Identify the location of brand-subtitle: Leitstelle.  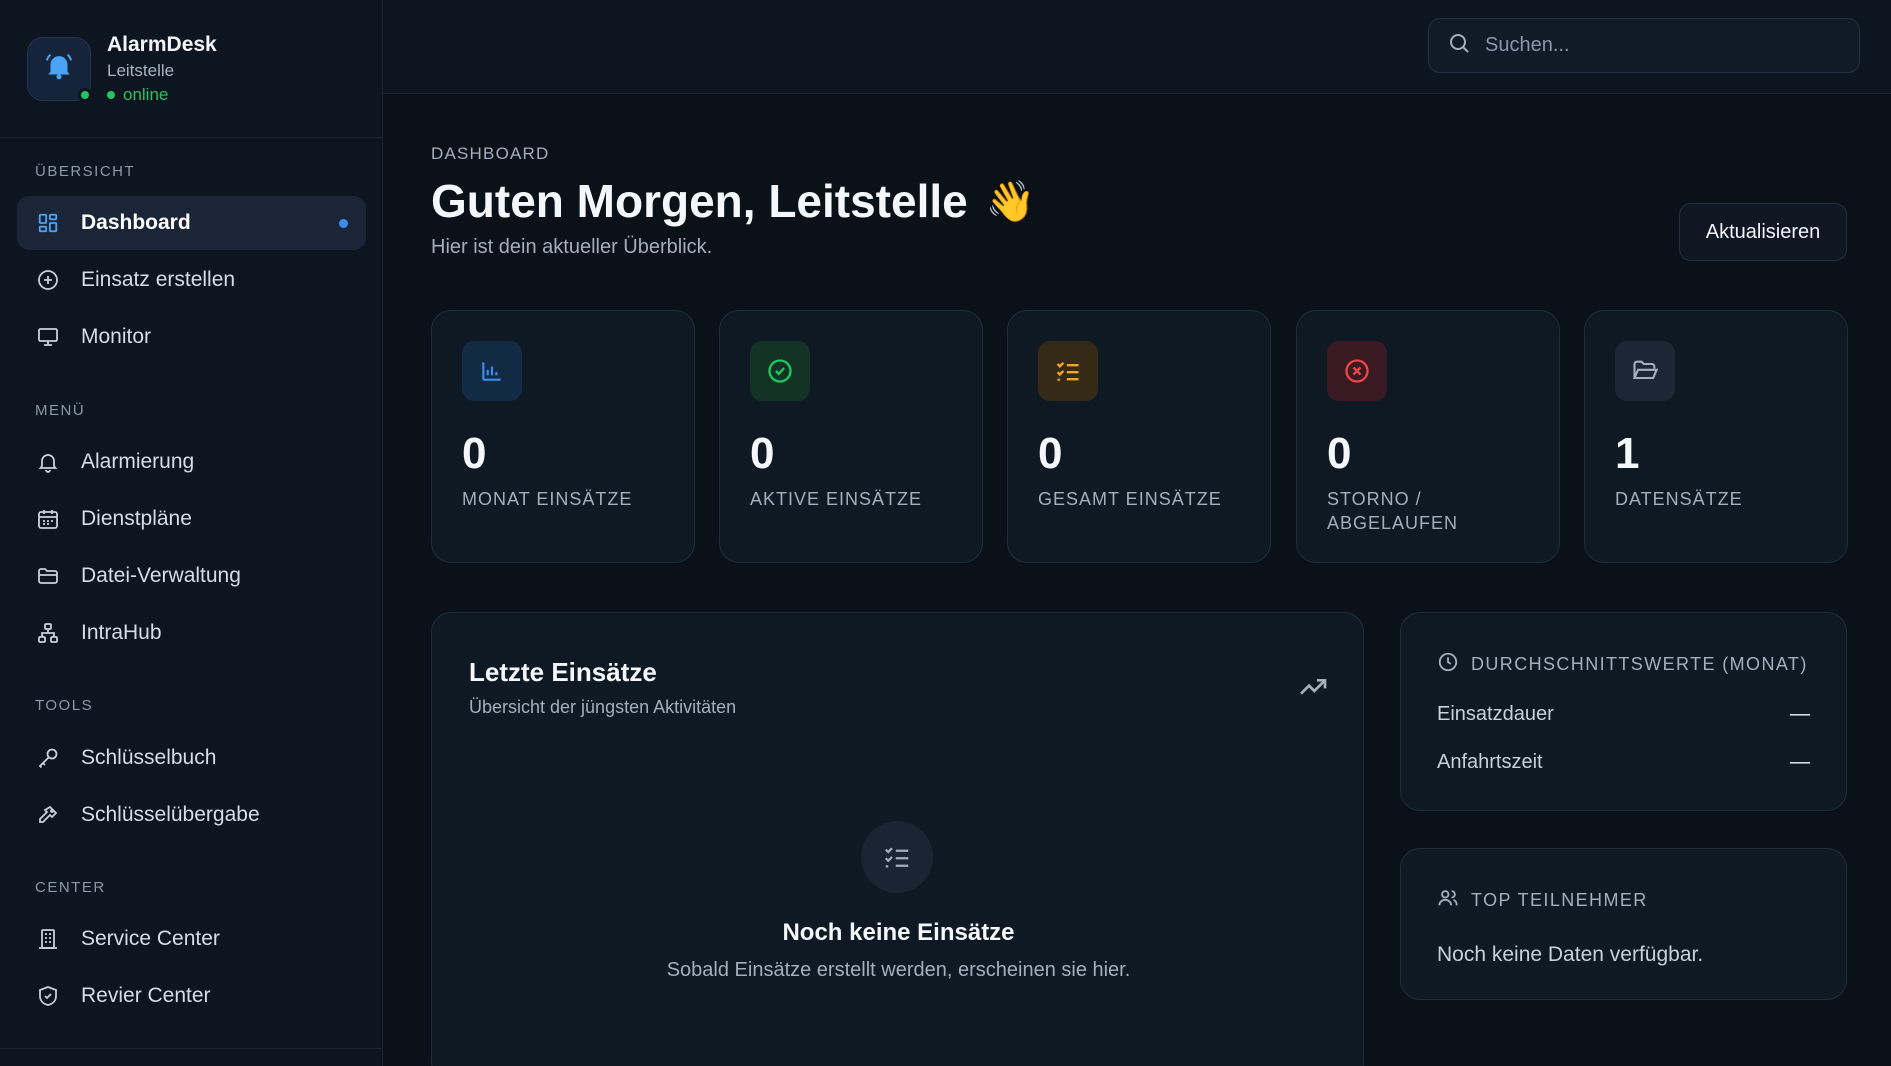
(141, 70).